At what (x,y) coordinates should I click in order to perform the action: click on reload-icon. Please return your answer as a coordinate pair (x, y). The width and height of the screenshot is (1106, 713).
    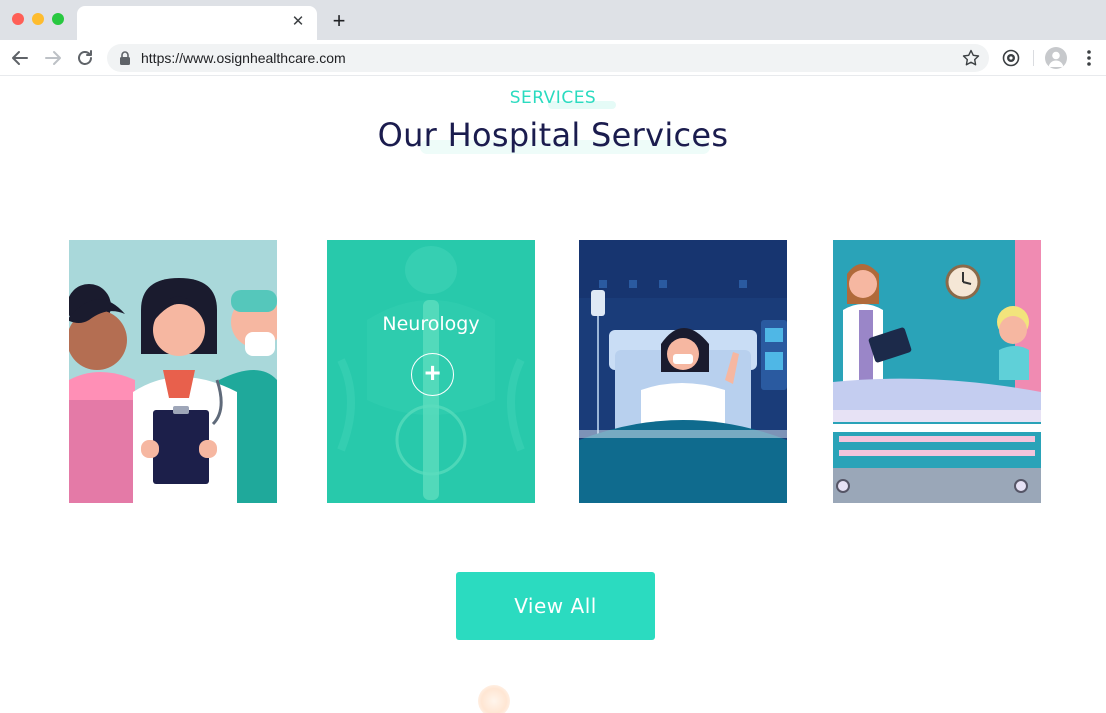
    Looking at the image, I should click on (85, 58).